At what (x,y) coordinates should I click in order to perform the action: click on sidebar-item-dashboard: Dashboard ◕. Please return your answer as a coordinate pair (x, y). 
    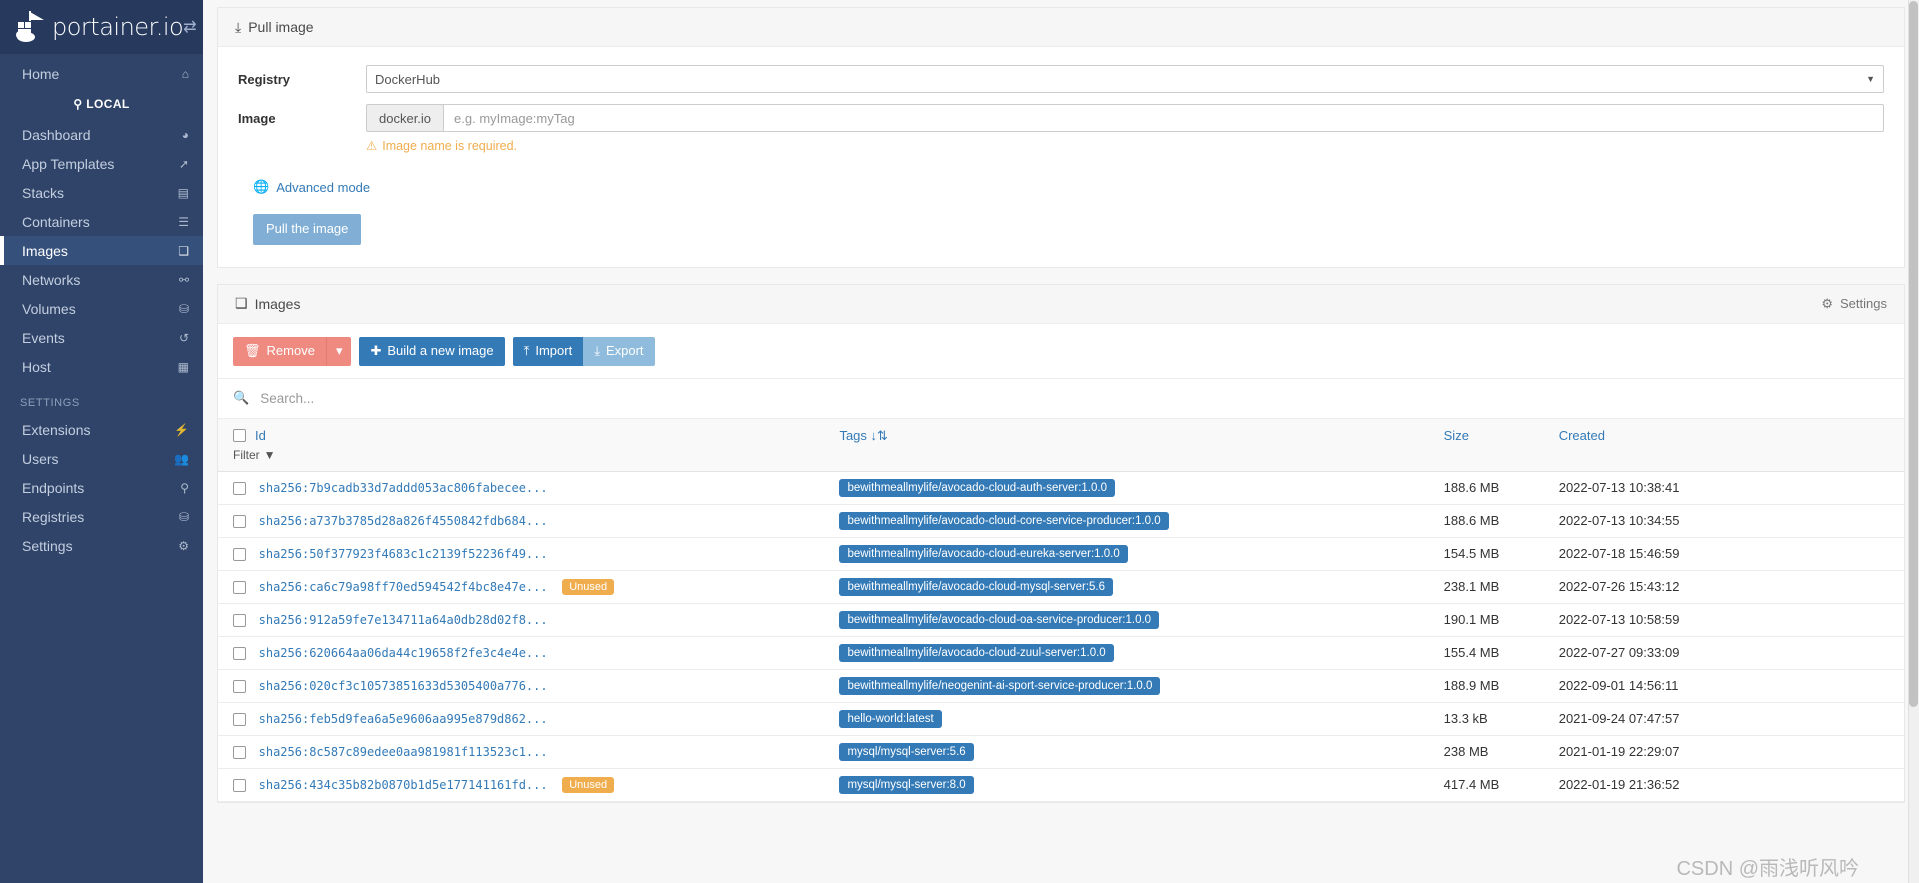
    Looking at the image, I should click on (101, 134).